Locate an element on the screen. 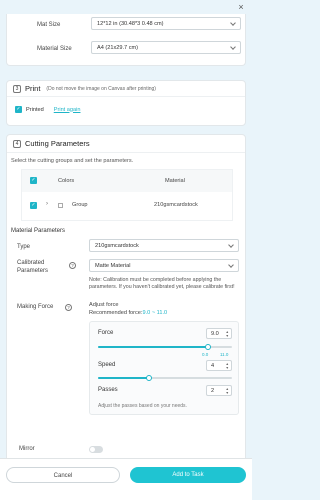 This screenshot has width=320, height=500. mirror-label: Mirror is located at coordinates (27, 449).